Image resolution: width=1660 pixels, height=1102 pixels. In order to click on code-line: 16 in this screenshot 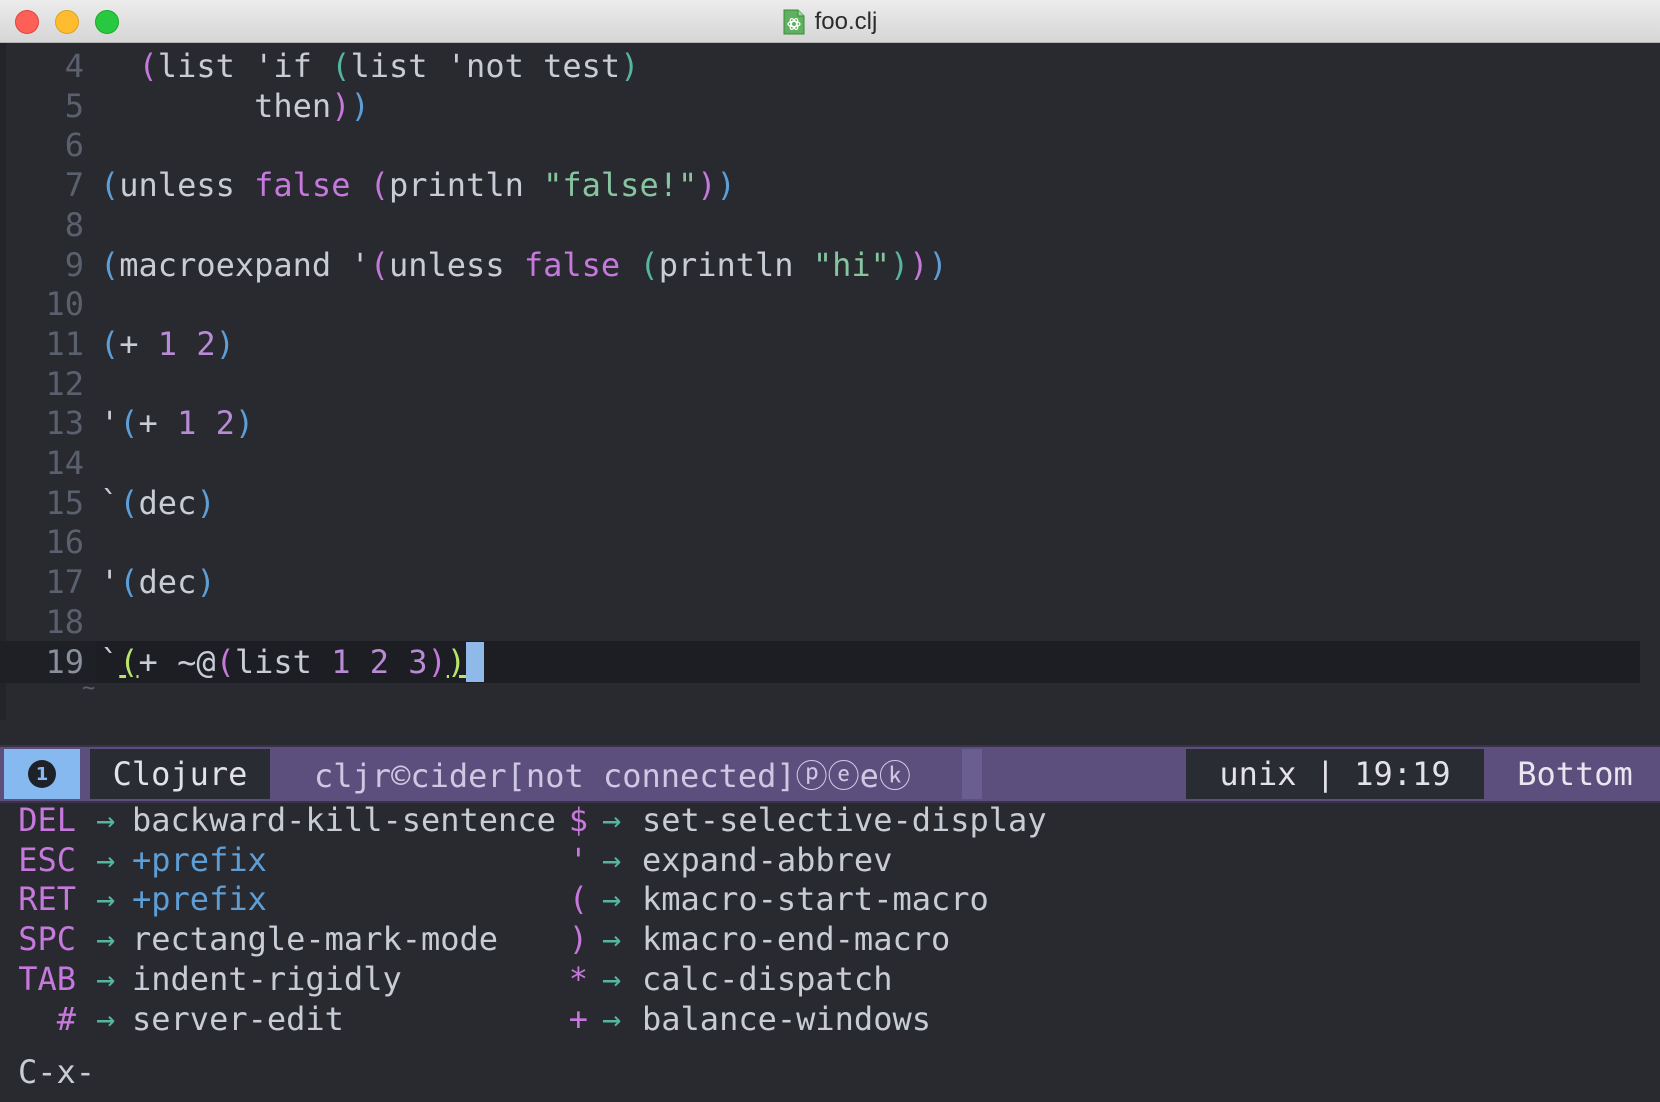, I will do `click(820, 542)`.